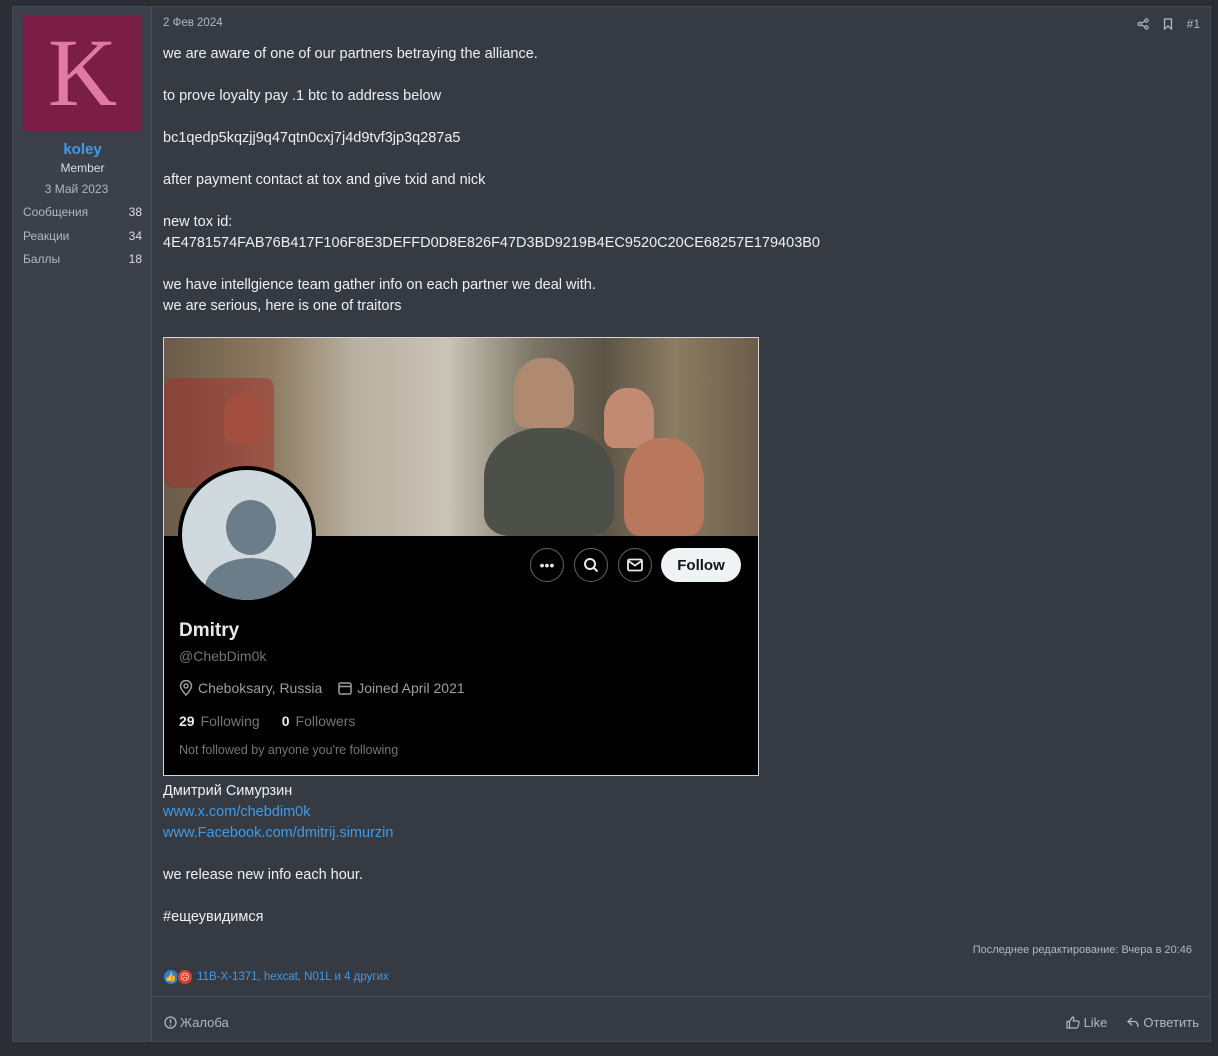 The image size is (1218, 1056). Describe the element at coordinates (282, 306) in the screenshot. I see `post-text-line: we are serious, here is one of traitors` at that location.